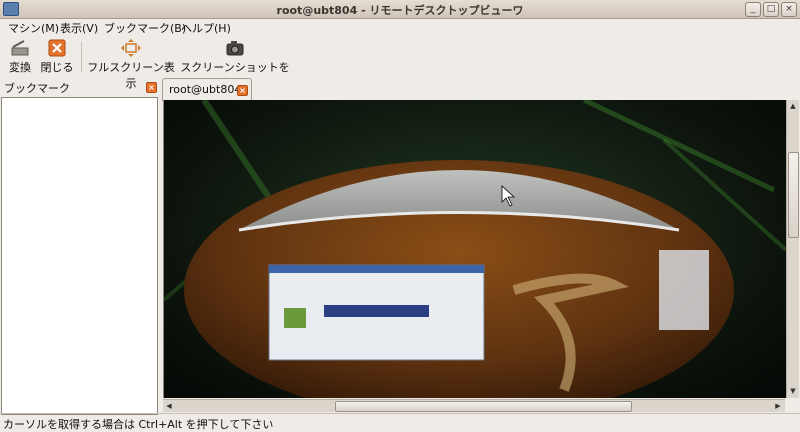 The image size is (800, 432). What do you see at coordinates (235, 48) in the screenshot?
I see `camera-icon` at bounding box center [235, 48].